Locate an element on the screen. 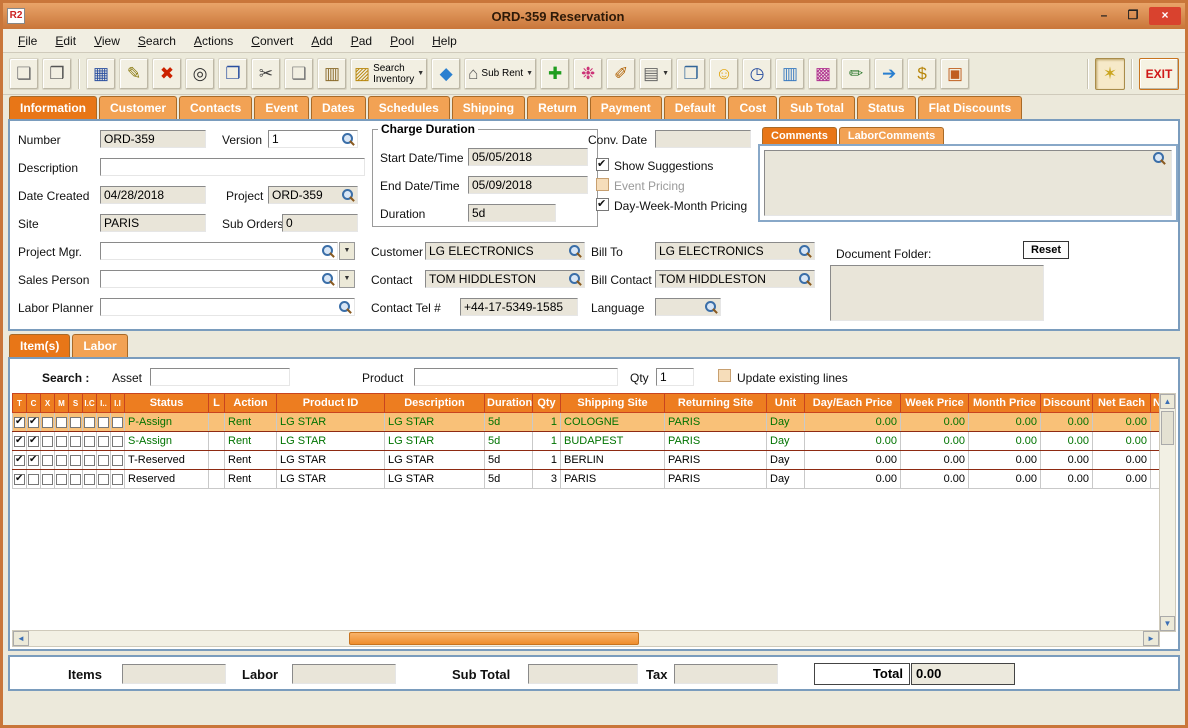  bill-contact-field: TOM HIDDLESTON is located at coordinates (735, 279).